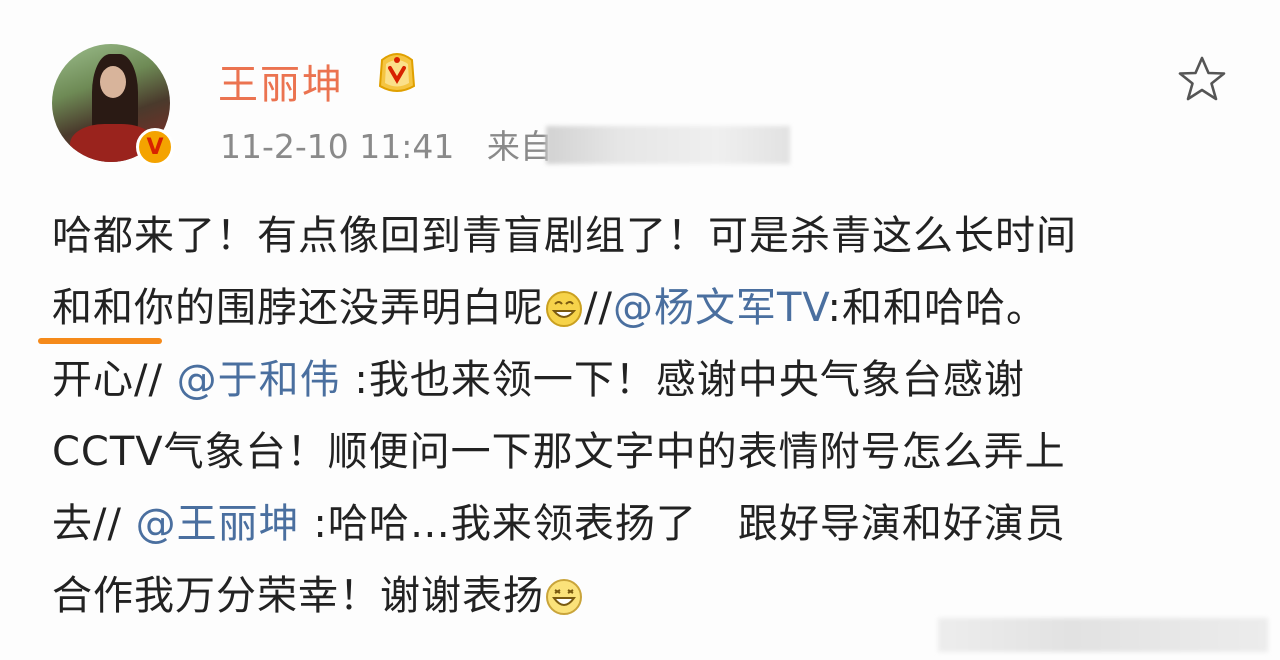  What do you see at coordinates (155, 147) in the screenshot?
I see `verified-badge-icon: V` at bounding box center [155, 147].